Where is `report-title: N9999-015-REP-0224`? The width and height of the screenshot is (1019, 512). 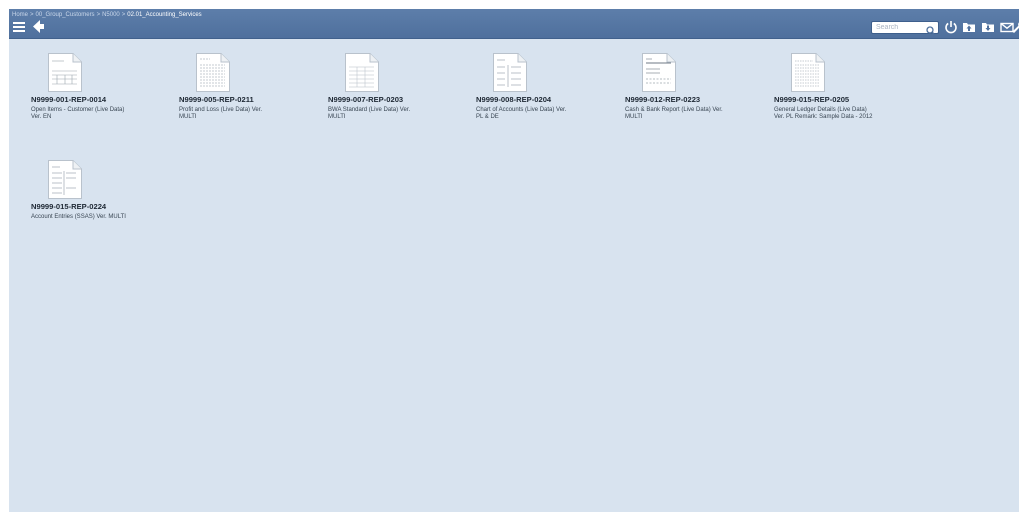 report-title: N9999-015-REP-0224 is located at coordinates (69, 206).